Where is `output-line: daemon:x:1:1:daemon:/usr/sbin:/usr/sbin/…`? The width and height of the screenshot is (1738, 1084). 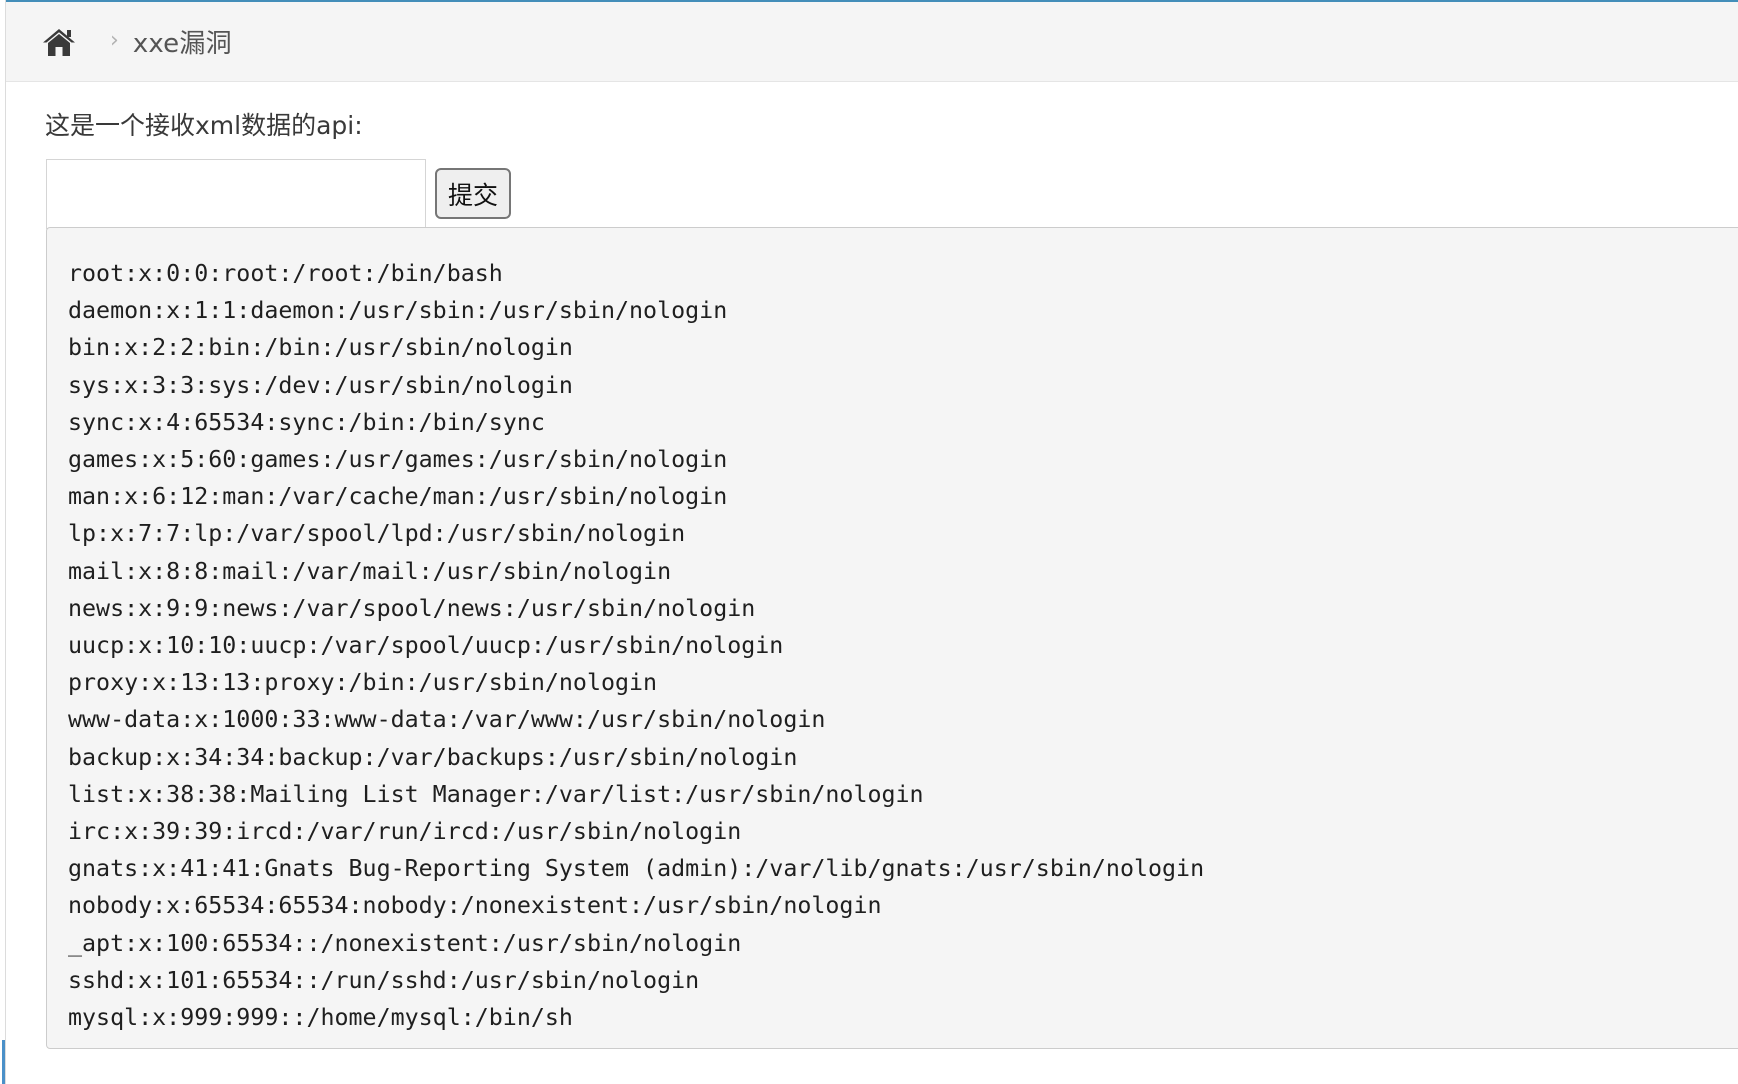 output-line: daemon:x:1:1:daemon:/usr/sbin:/usr/sbin/… is located at coordinates (398, 311).